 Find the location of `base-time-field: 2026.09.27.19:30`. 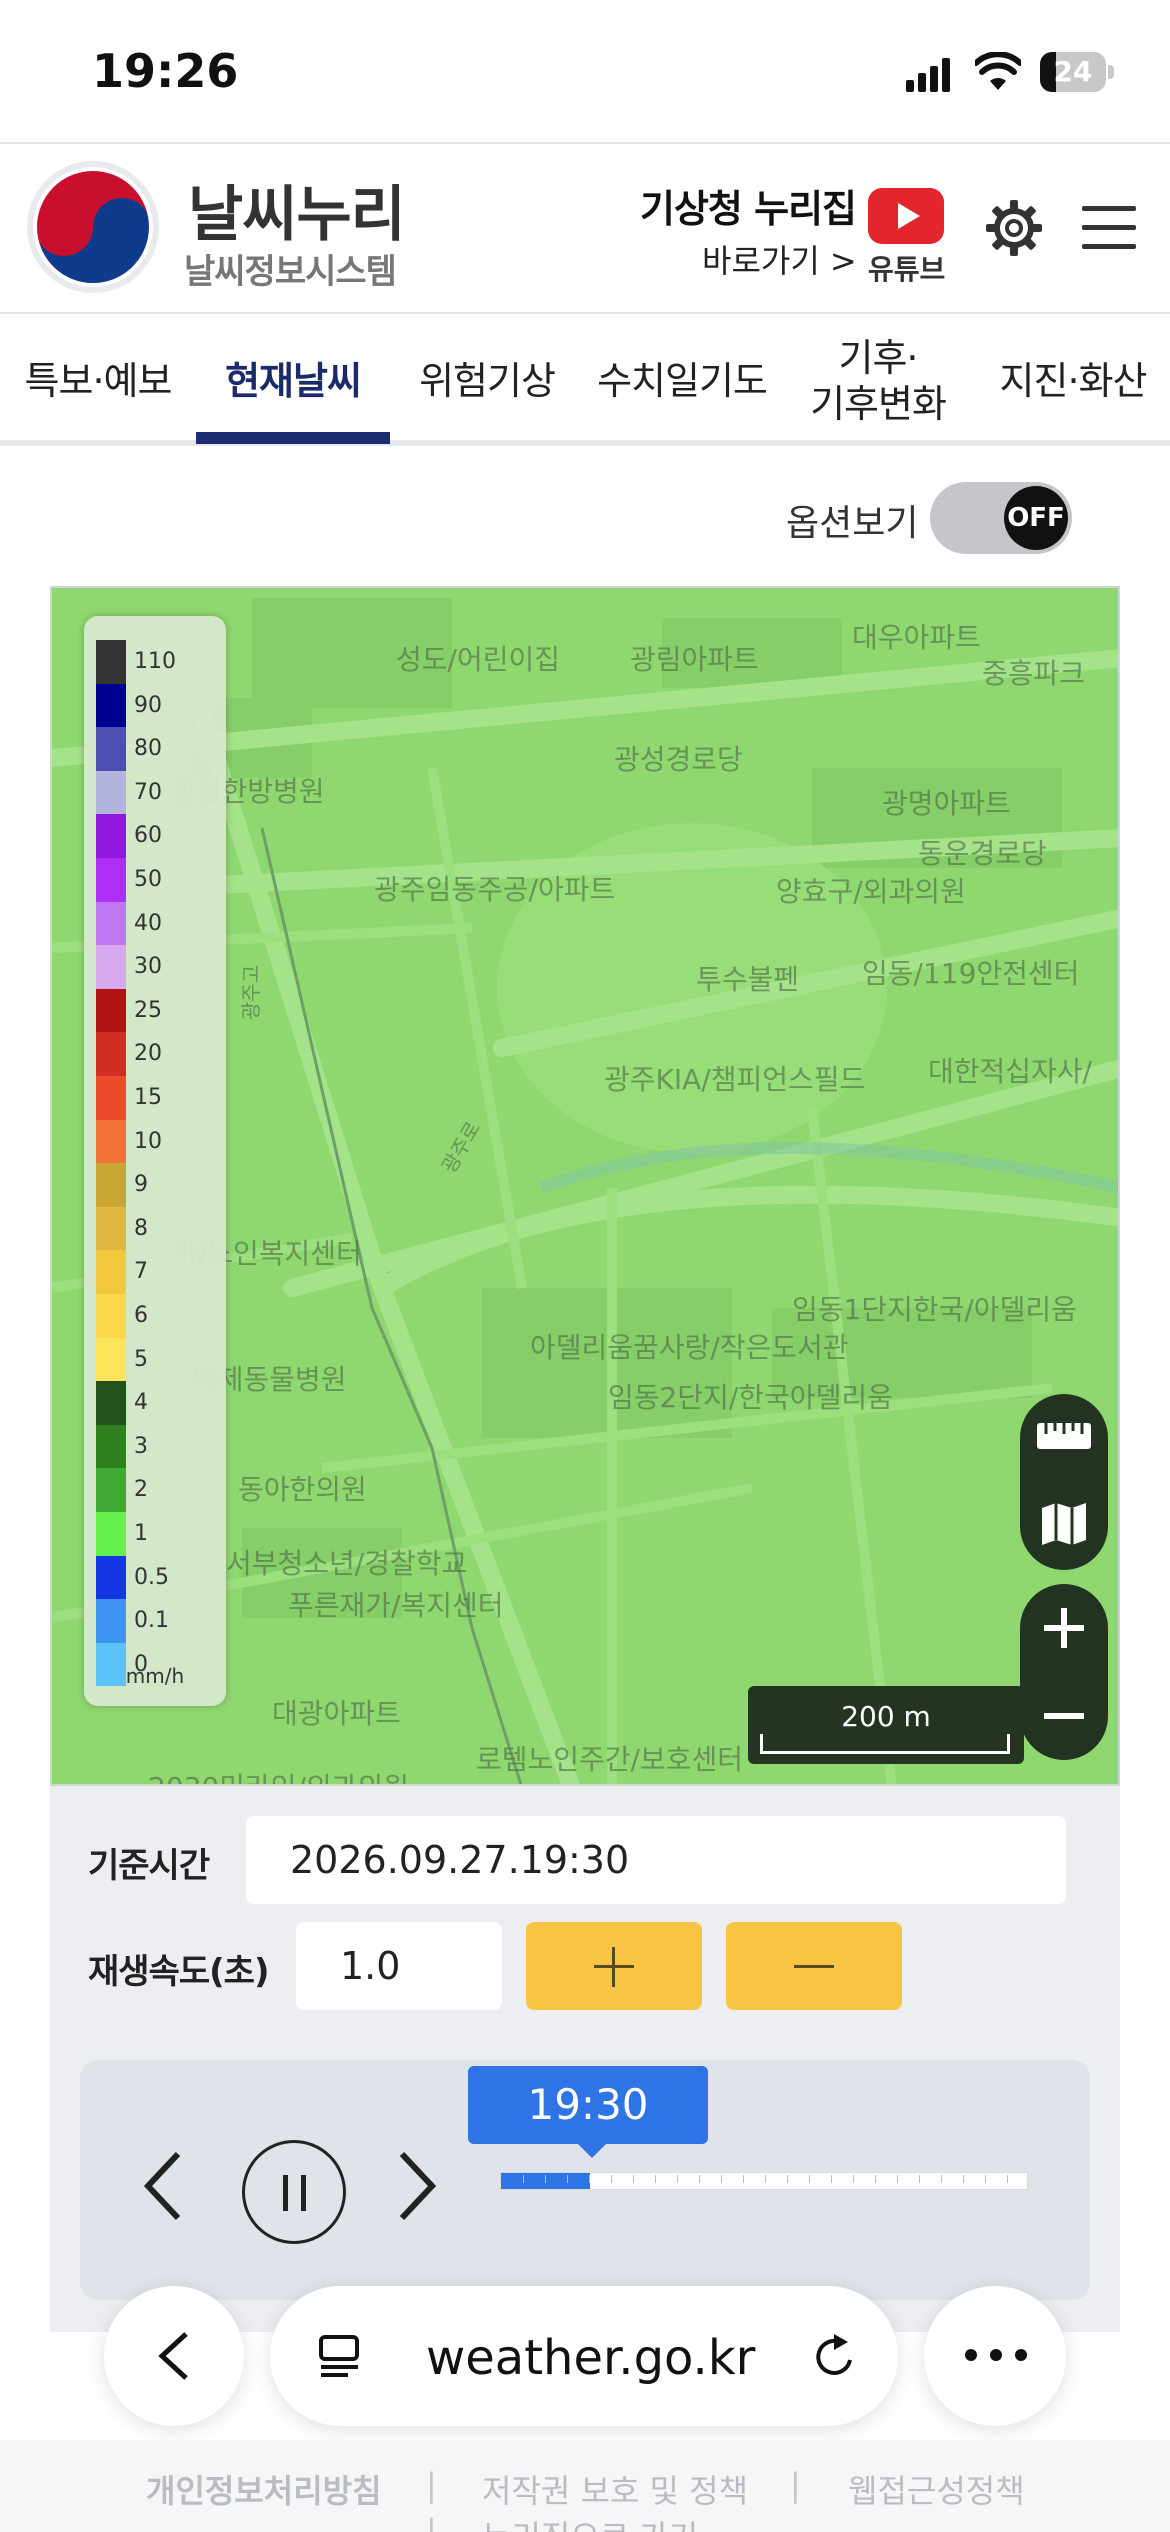

base-time-field: 2026.09.27.19:30 is located at coordinates (656, 1860).